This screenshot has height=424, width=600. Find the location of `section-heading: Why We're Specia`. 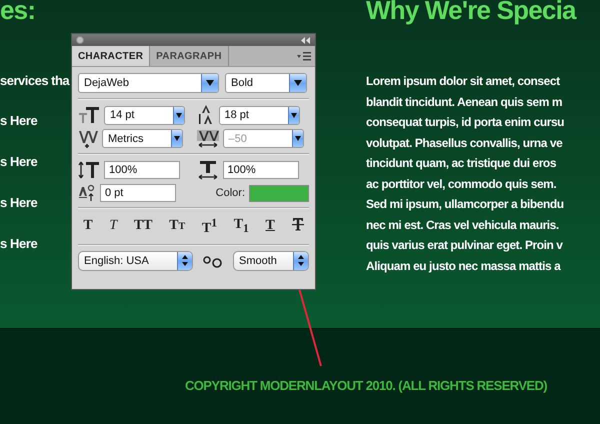

section-heading: Why We're Specia is located at coordinates (471, 11).